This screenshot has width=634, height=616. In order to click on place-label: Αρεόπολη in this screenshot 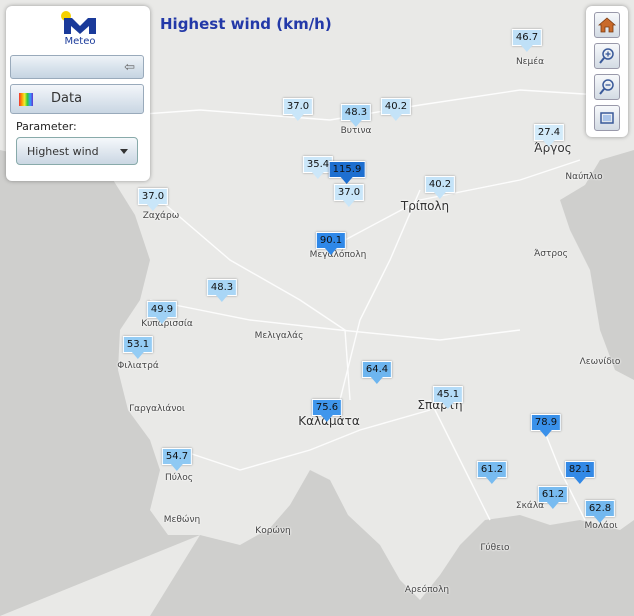, I will do `click(427, 590)`.